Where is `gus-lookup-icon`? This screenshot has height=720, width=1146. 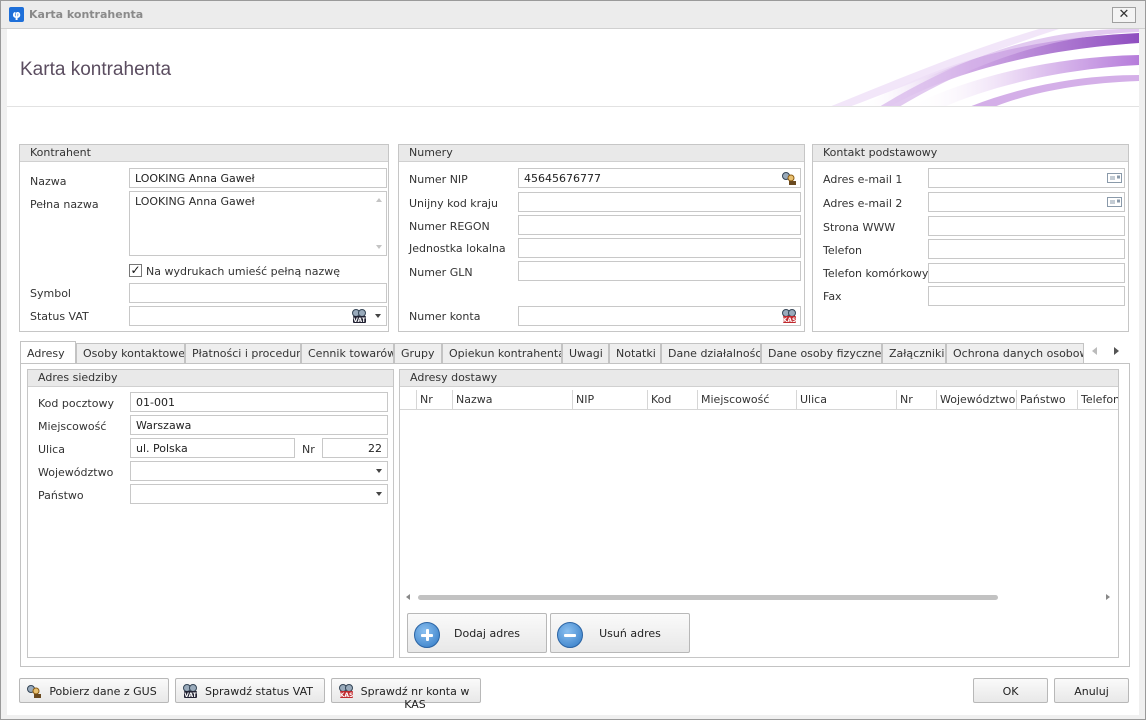 gus-lookup-icon is located at coordinates (789, 178).